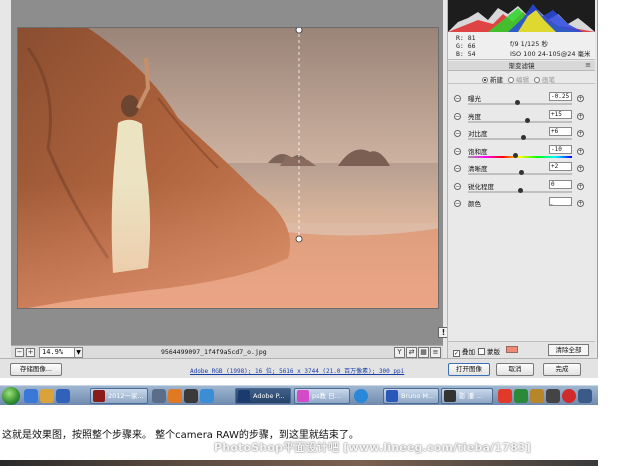 The height and width of the screenshot is (466, 623). What do you see at coordinates (492, 79) in the screenshot?
I see `mode-new-radio: 新建` at bounding box center [492, 79].